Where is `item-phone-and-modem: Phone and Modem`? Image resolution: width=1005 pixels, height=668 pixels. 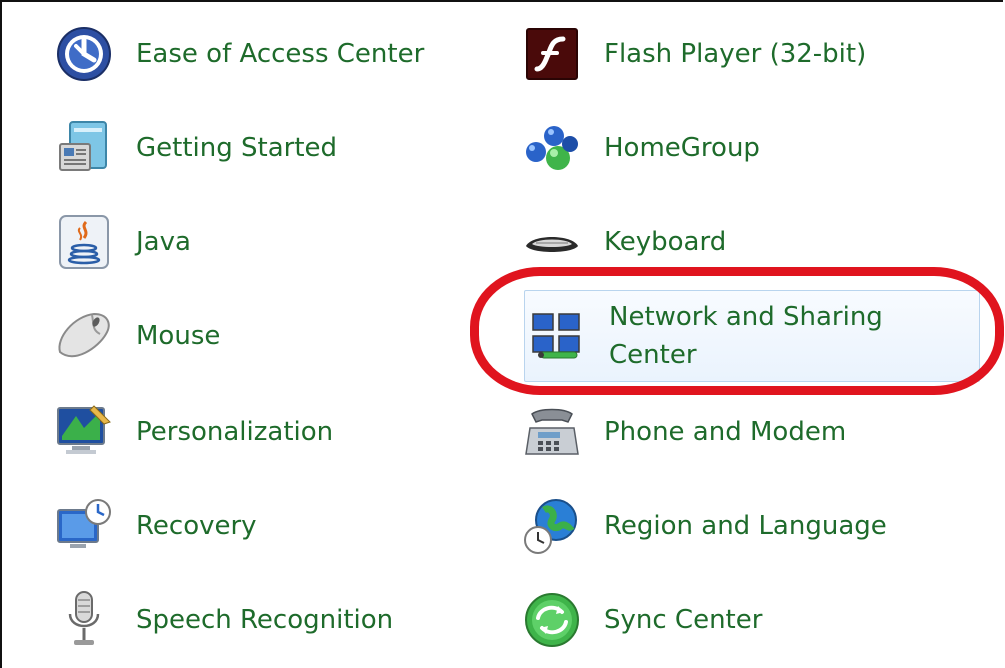
item-phone-and-modem: Phone and Modem is located at coordinates (752, 432).